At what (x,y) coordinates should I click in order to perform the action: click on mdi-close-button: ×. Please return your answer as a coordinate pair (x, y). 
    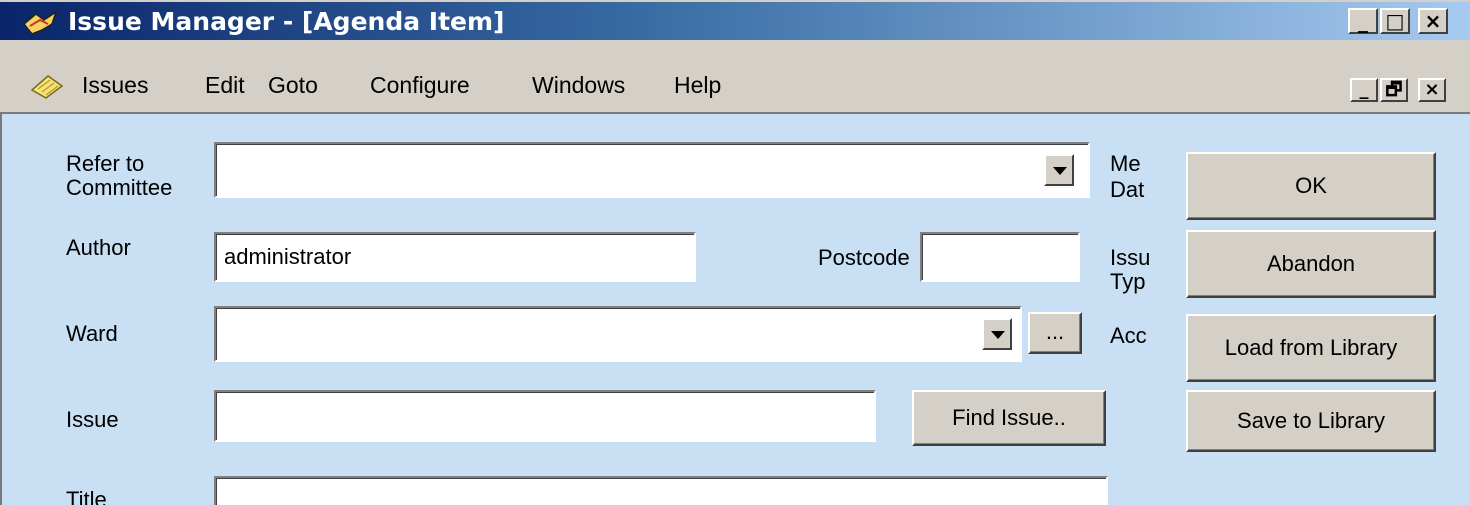
    Looking at the image, I should click on (1432, 90).